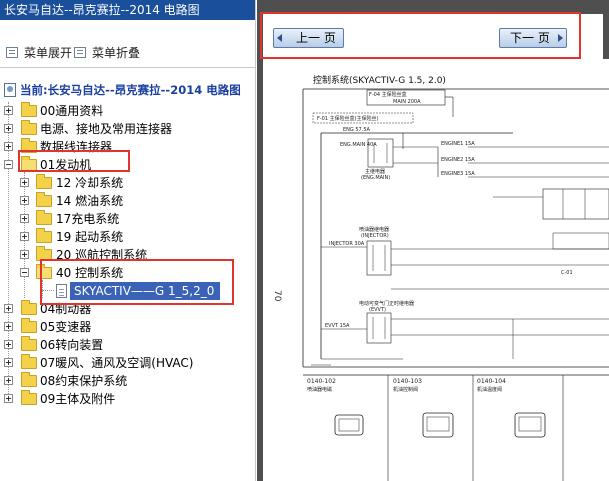 This screenshot has height=481, width=609. Describe the element at coordinates (491, 381) in the screenshot. I see `connector-3-id: 0140-104` at that location.